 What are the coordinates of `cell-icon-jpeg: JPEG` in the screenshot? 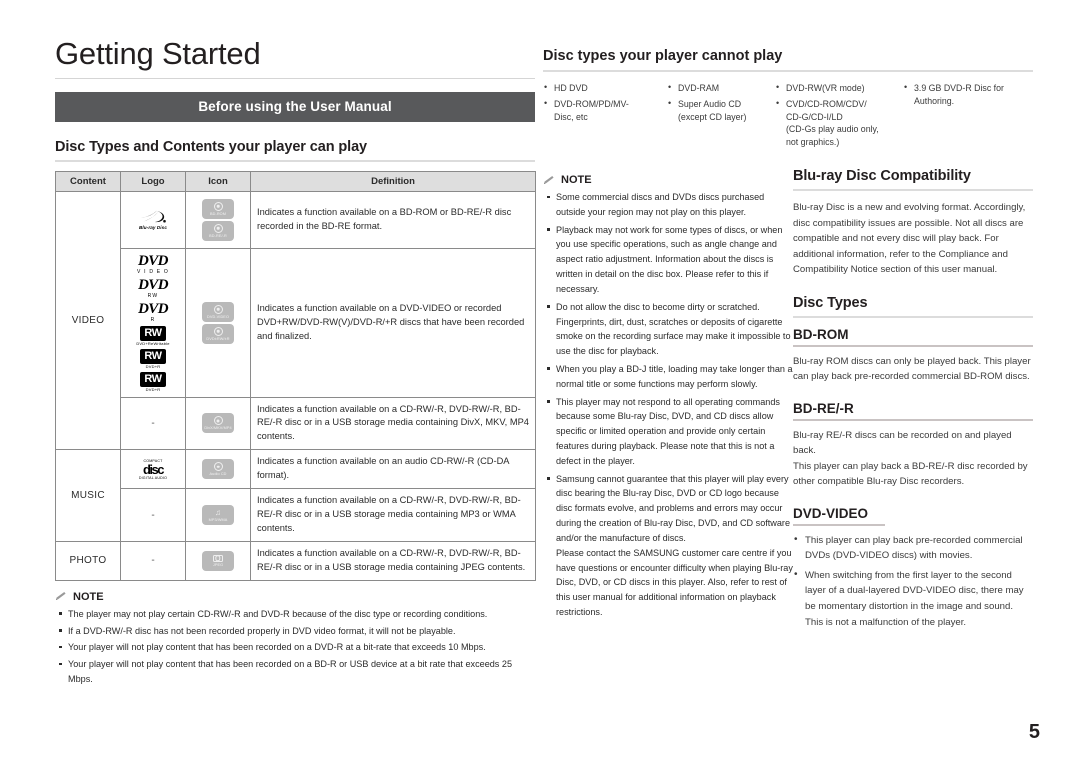 It's located at (218, 561).